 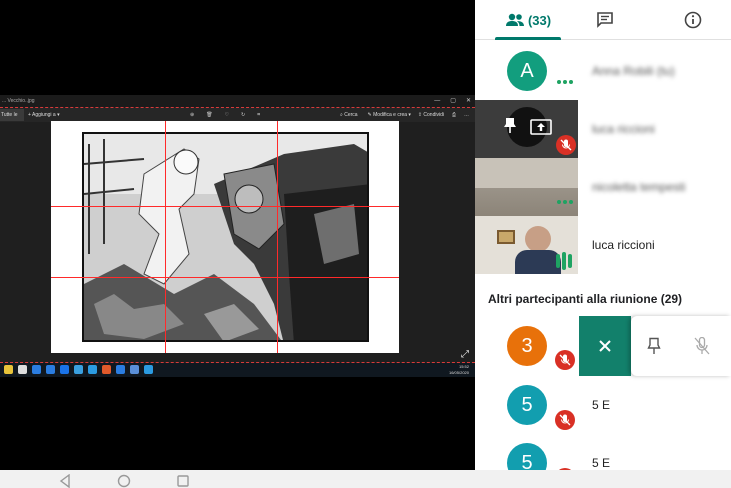 What do you see at coordinates (106, 369) in the screenshot?
I see `chrome-icon` at bounding box center [106, 369].